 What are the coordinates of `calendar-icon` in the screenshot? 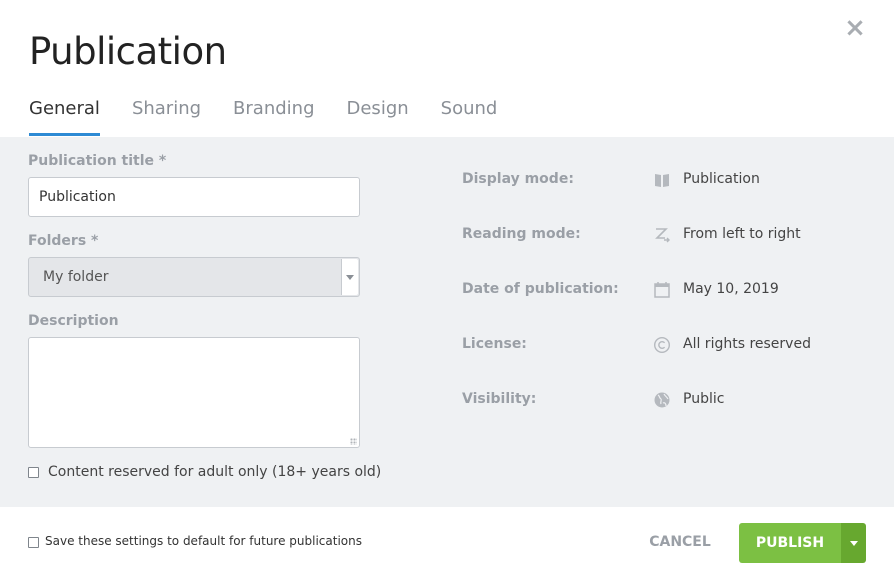 It's located at (662, 290).